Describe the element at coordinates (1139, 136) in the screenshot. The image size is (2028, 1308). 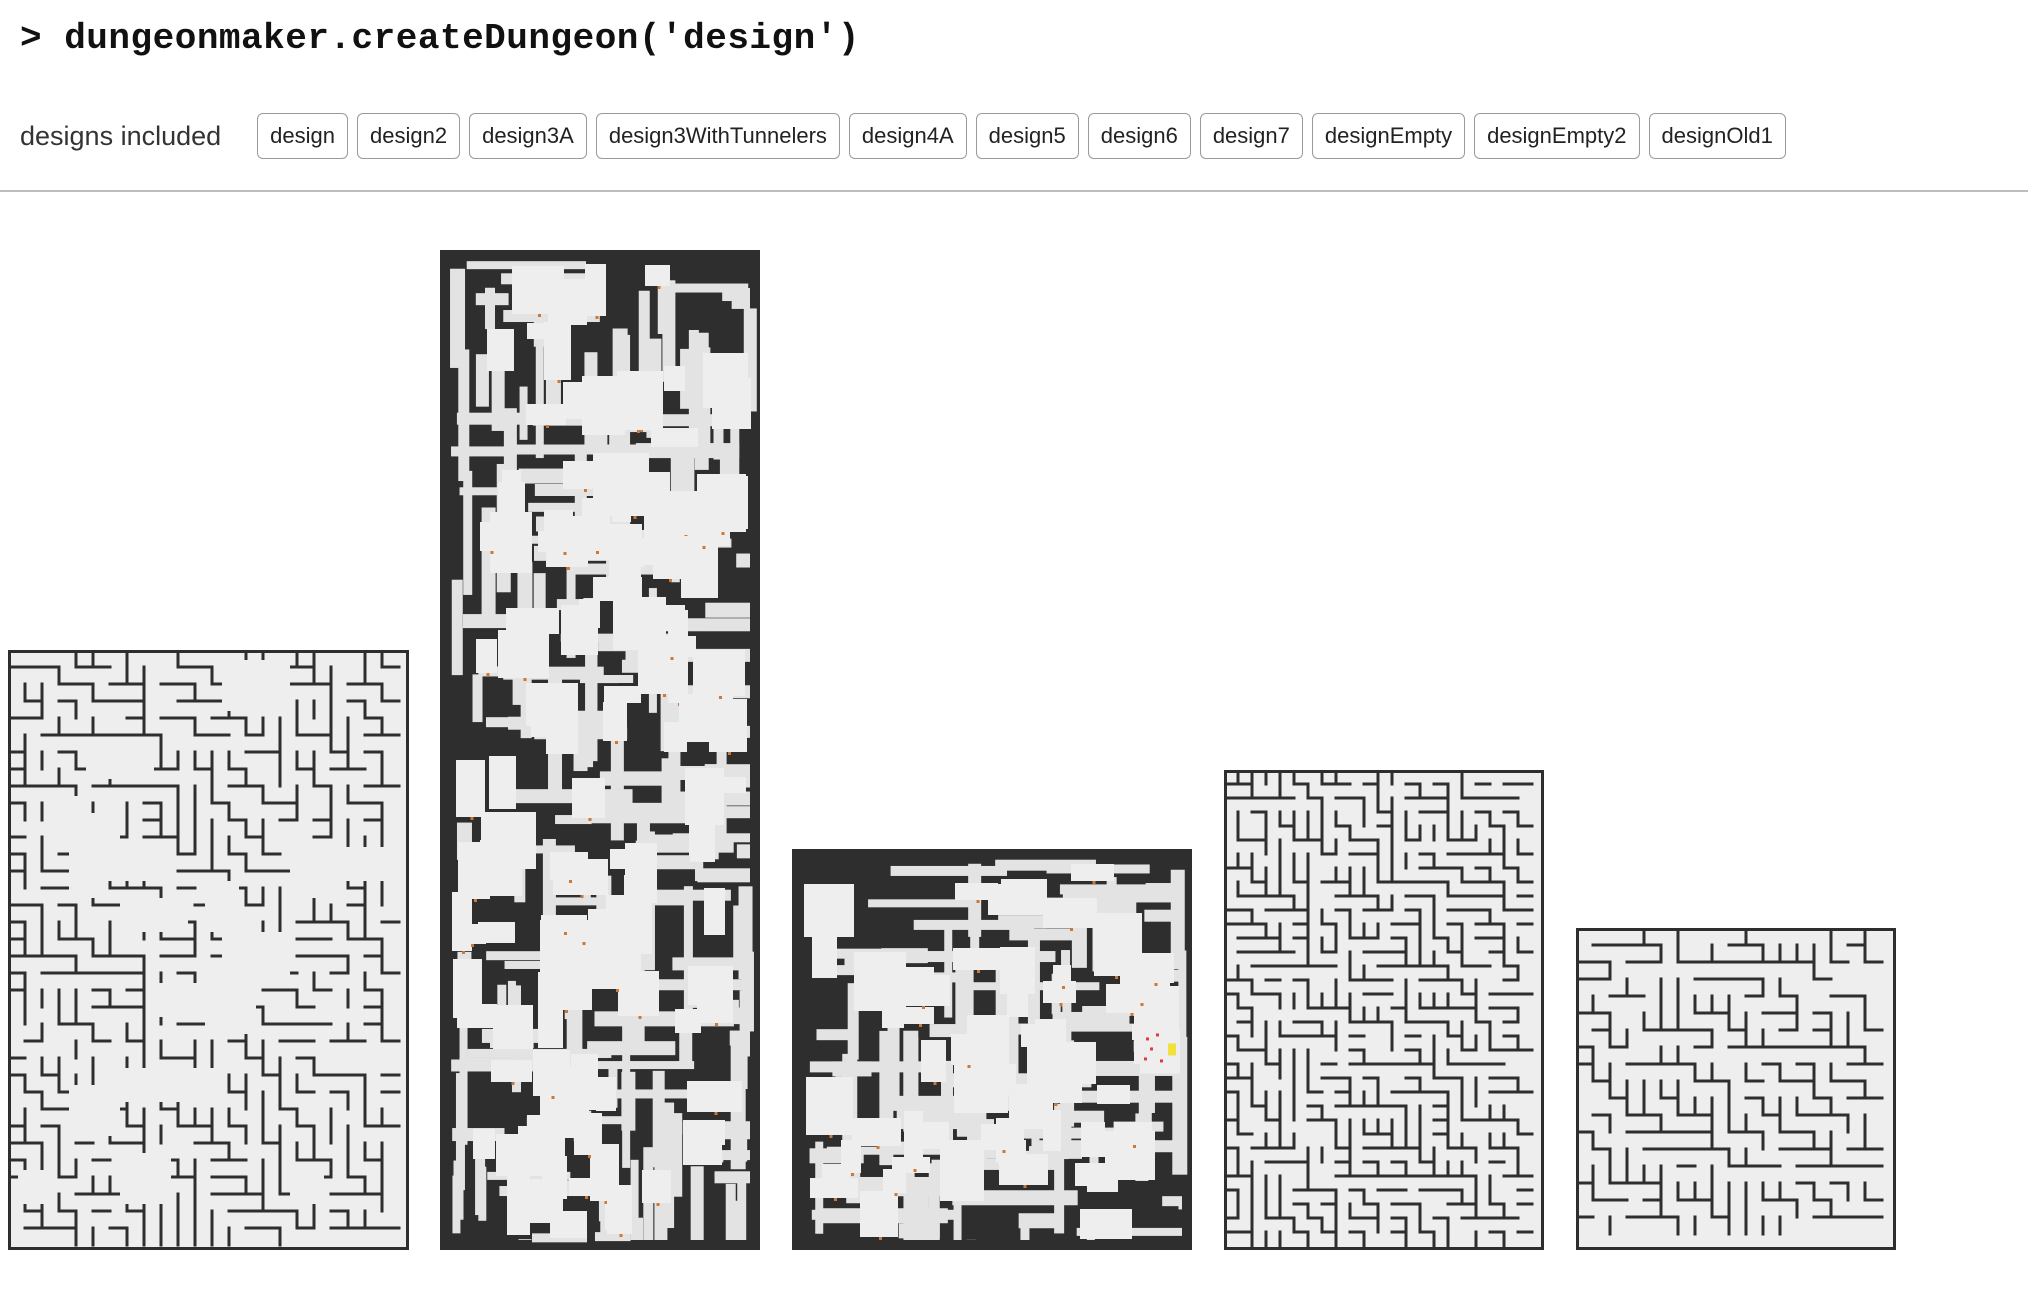
I see `design-chip-design6: design6` at that location.